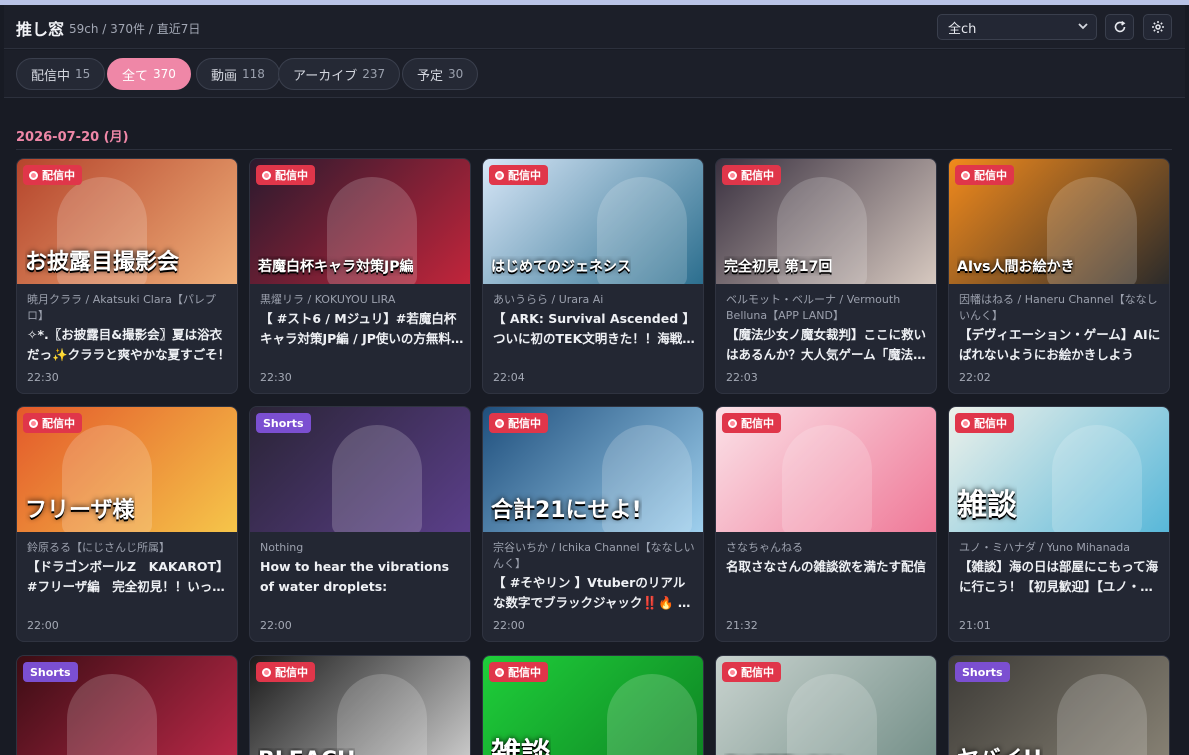  I want to click on channel-name: ベルモット・ベルーナ / Vermouth Belluna【APP LAND】, so click(828, 308).